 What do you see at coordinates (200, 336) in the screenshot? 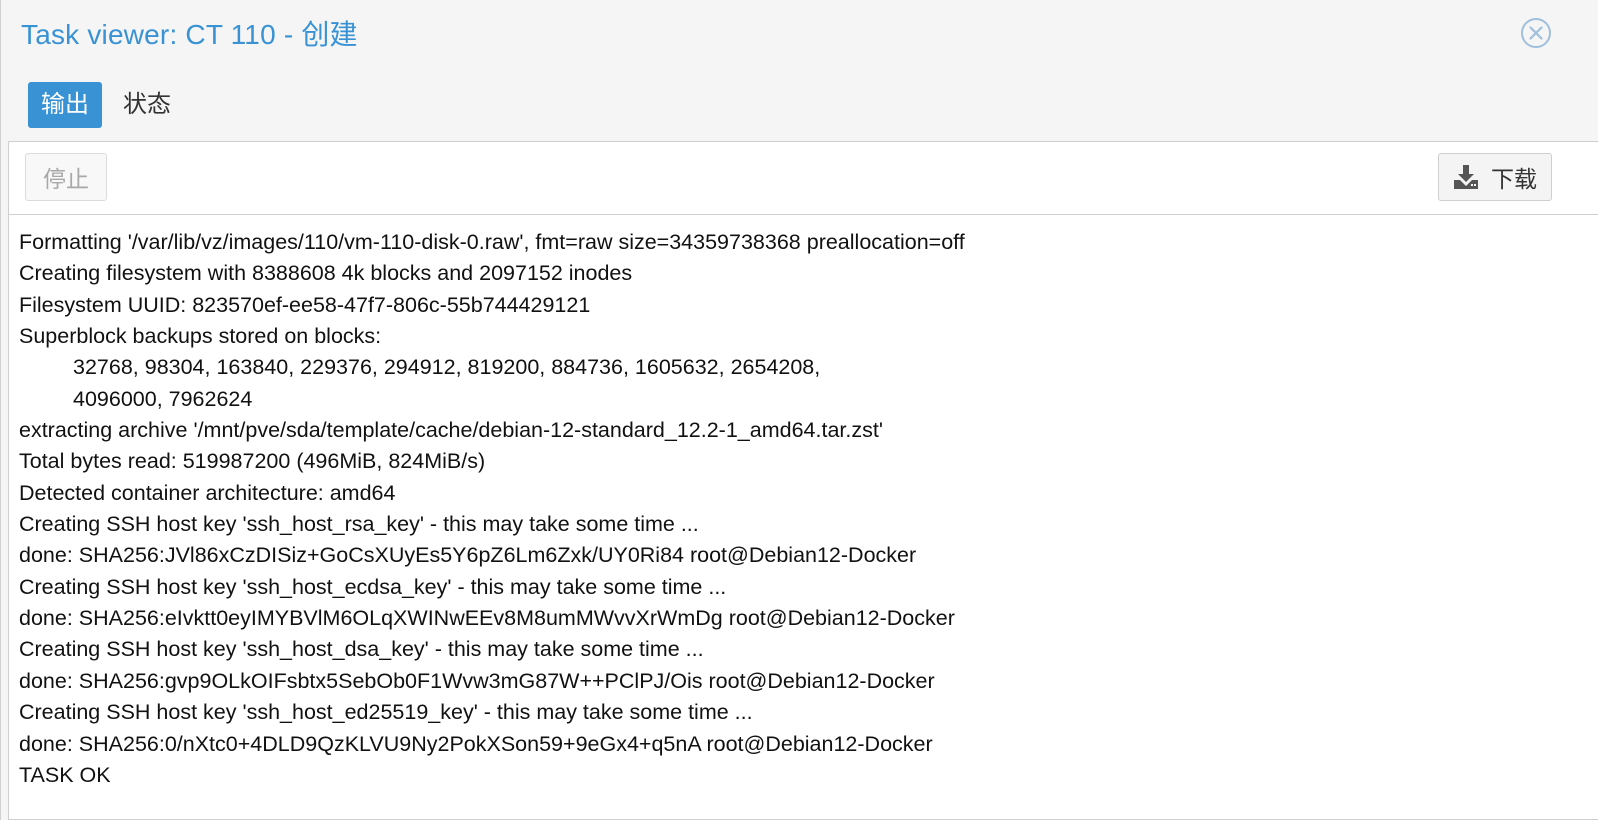
I see `log-line: Superblock backups stored on blocks:` at bounding box center [200, 336].